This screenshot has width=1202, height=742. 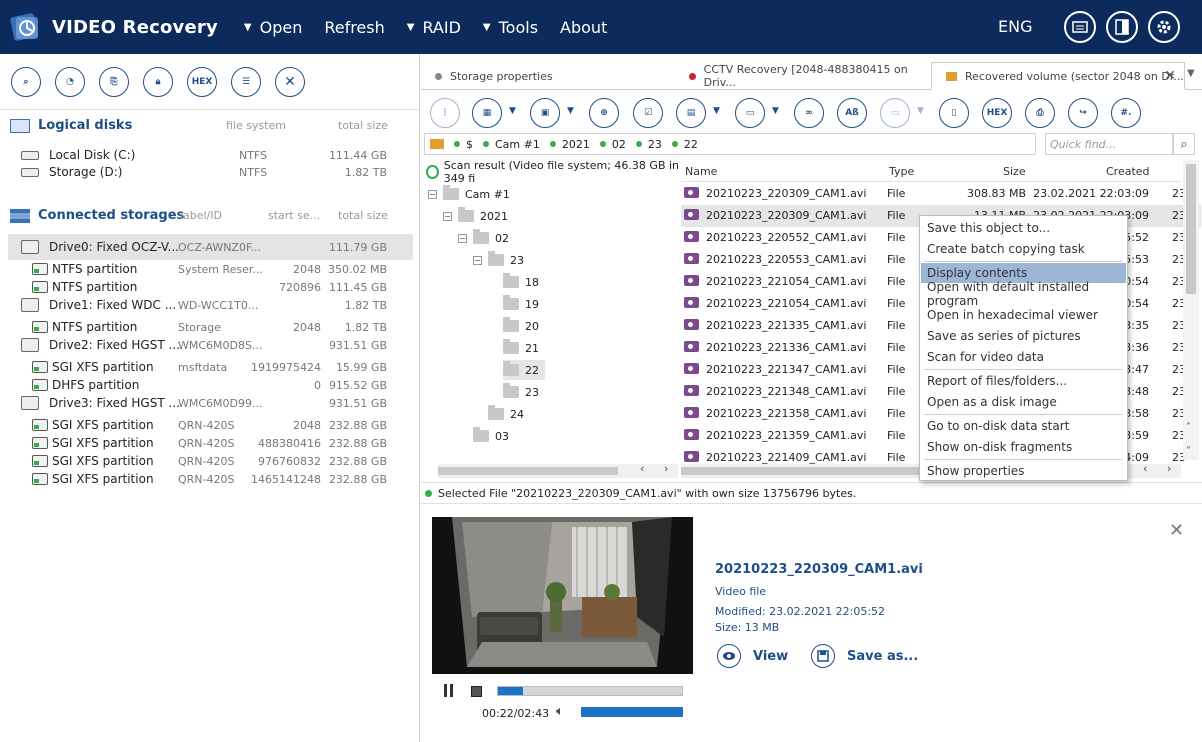 I want to click on print-button: ⎙, so click(x=1040, y=113).